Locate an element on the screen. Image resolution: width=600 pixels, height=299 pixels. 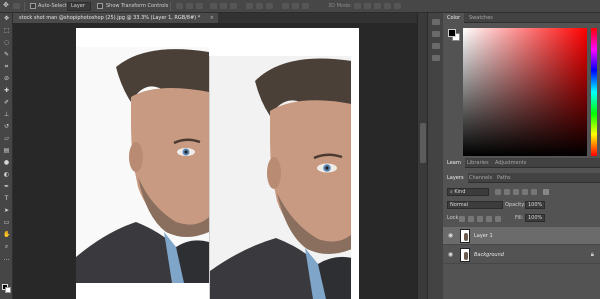
collapsed-panels-column is located at coordinates (435, 156).